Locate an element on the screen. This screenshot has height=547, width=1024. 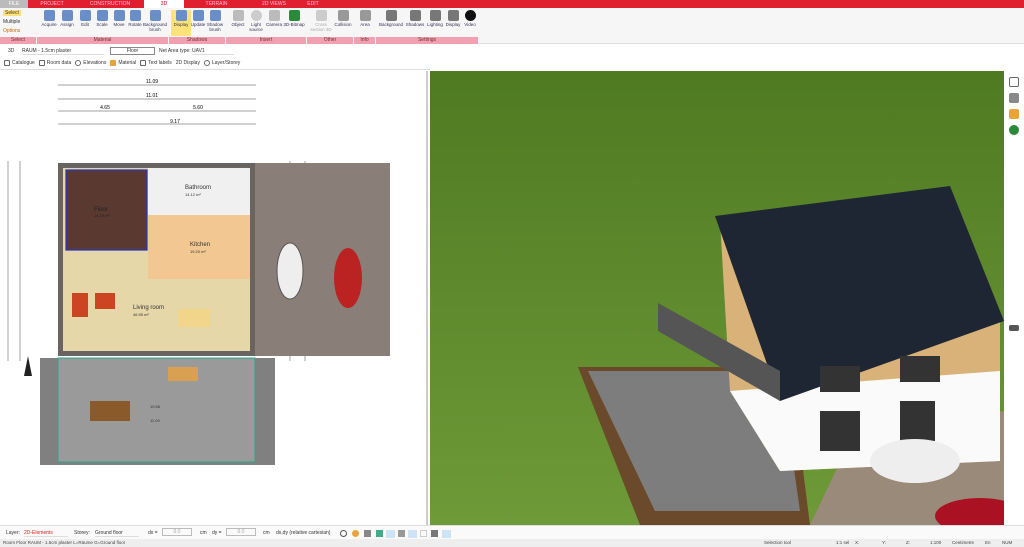
status-selection: 1:1 sel is located at coordinates (843, 542).